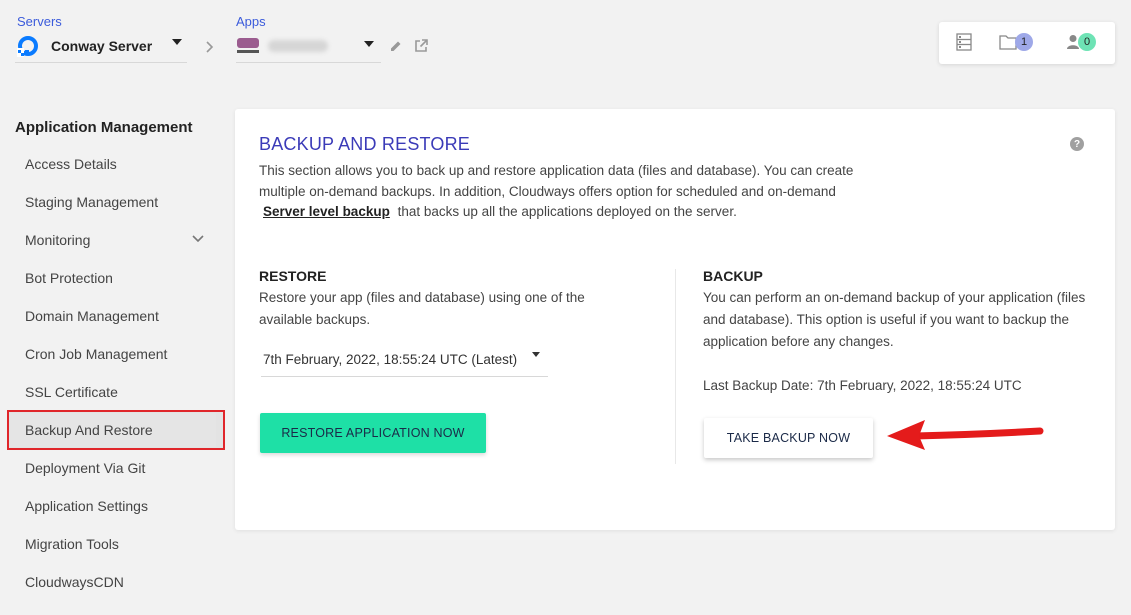  What do you see at coordinates (71, 392) in the screenshot?
I see `sidebar-item-label: SSL Certificate` at bounding box center [71, 392].